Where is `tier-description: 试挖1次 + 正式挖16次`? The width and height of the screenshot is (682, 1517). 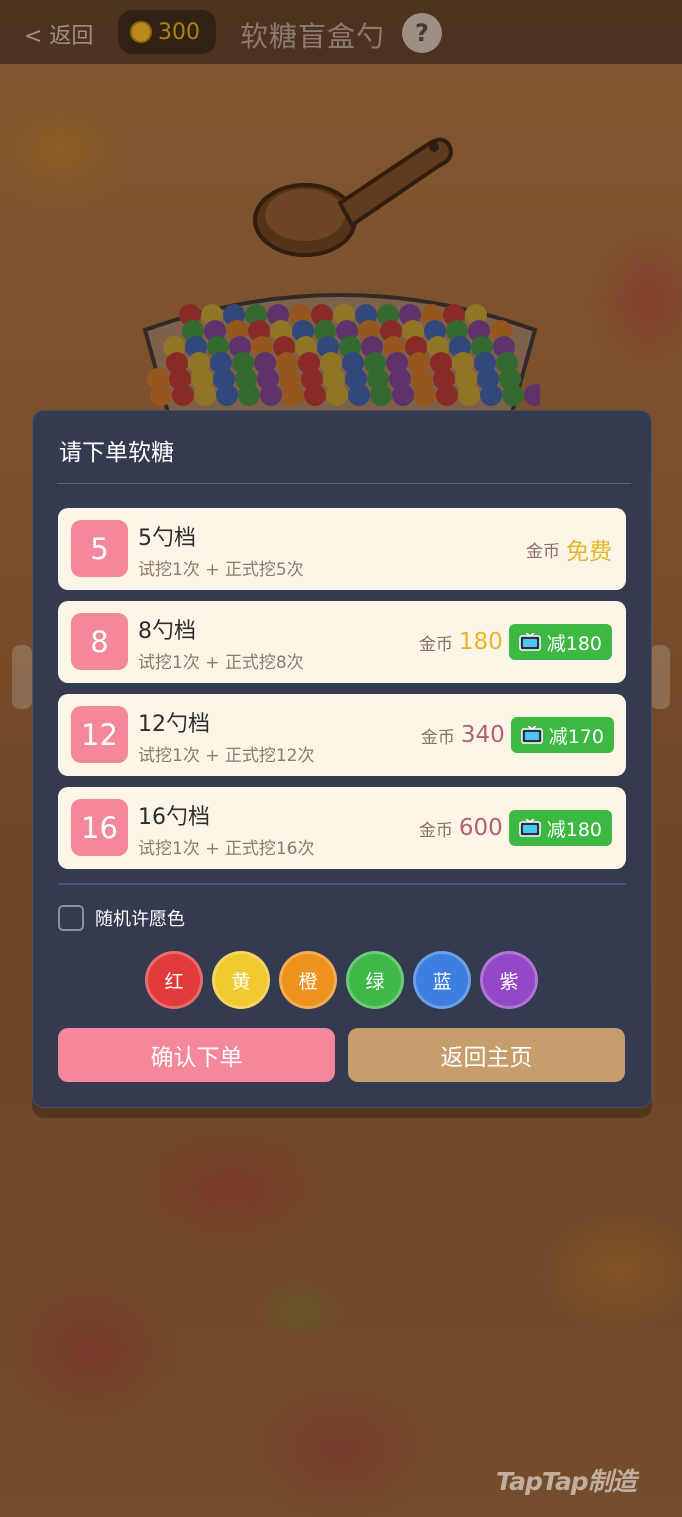
tier-description: 试挖1次 + 正式挖16次 is located at coordinates (226, 849).